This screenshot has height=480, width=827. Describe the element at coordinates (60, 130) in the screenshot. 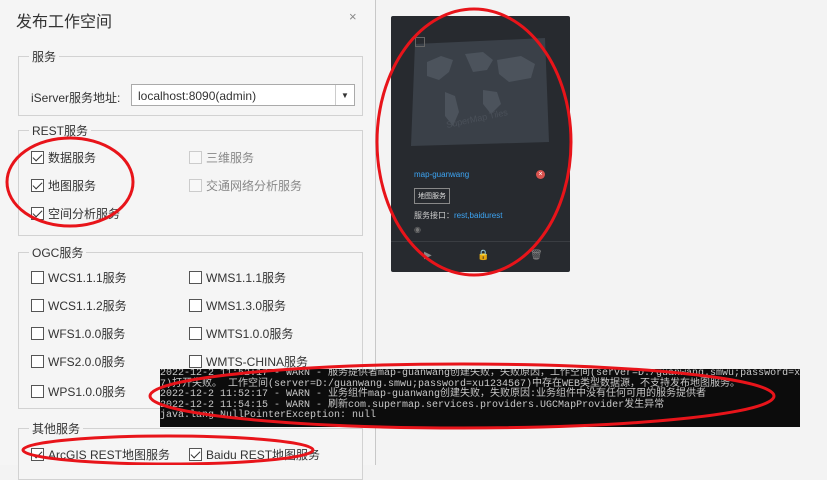

I see `rest-group-label: REST服务` at that location.